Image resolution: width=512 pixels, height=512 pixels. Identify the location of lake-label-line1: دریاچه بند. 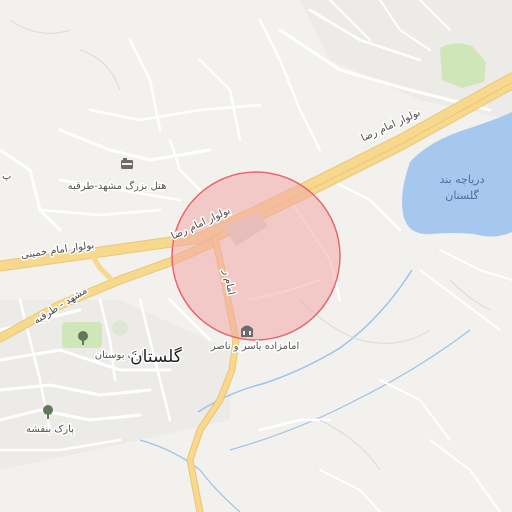
(462, 179).